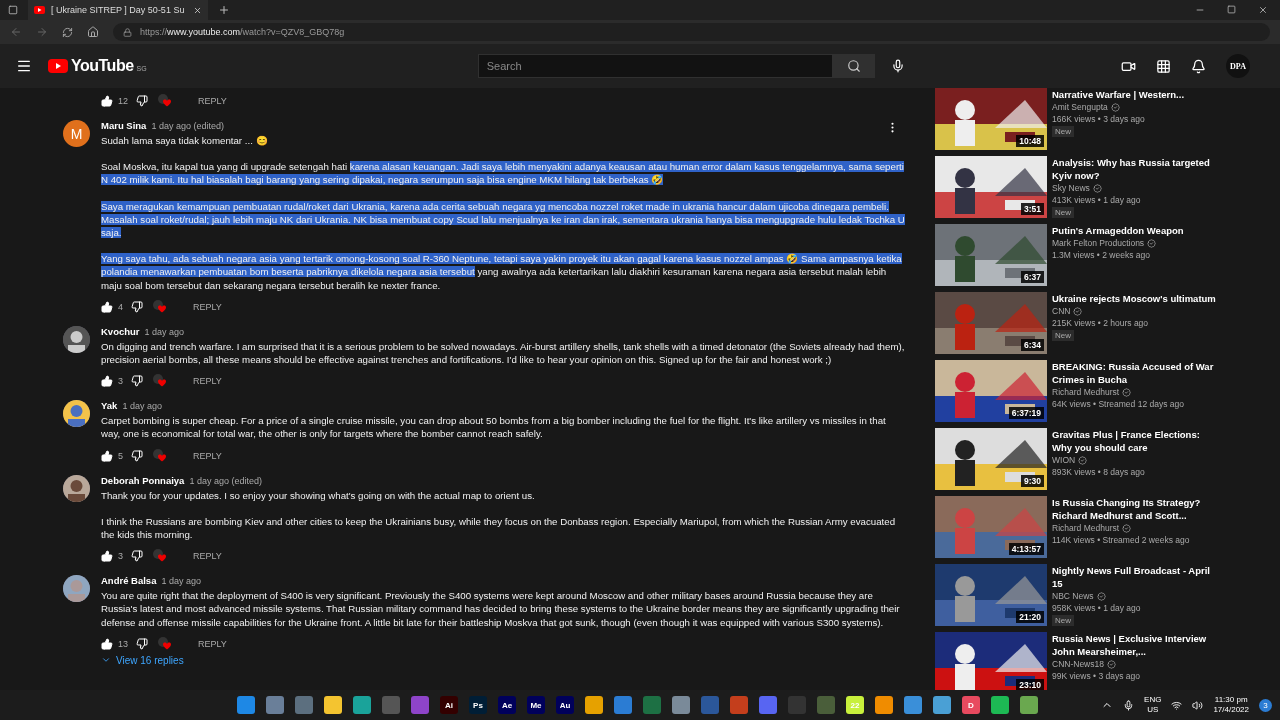 This screenshot has height=720, width=1280. What do you see at coordinates (1078, 664) in the screenshot?
I see `channel-name: CNN-News18` at bounding box center [1078, 664].